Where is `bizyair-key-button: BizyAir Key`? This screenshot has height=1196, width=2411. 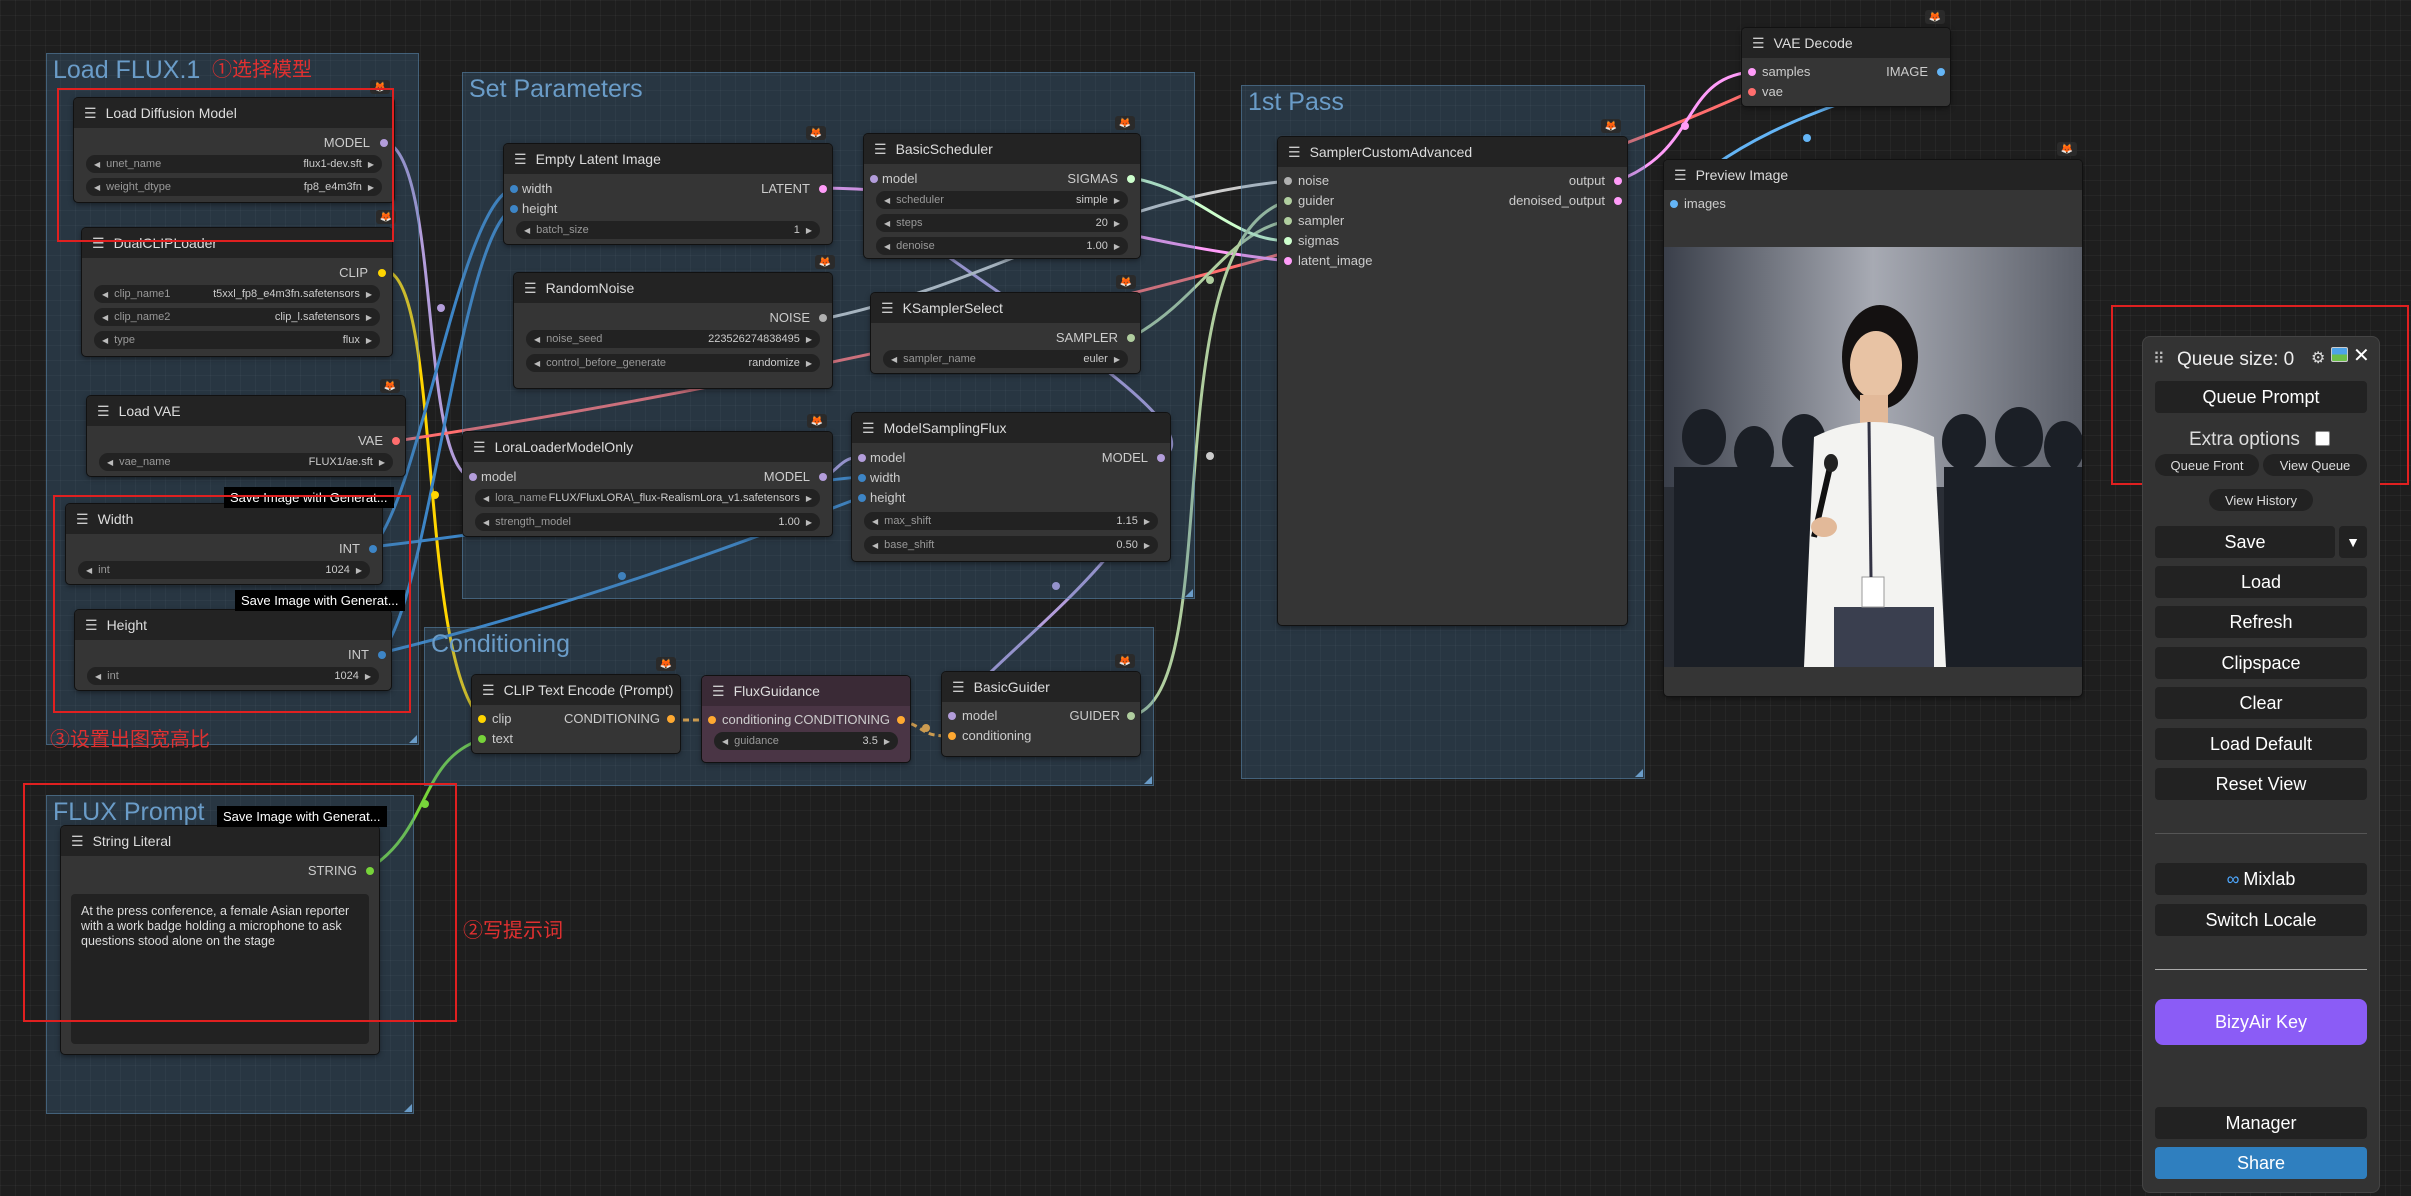
bizyair-key-button: BizyAir Key is located at coordinates (2261, 1022).